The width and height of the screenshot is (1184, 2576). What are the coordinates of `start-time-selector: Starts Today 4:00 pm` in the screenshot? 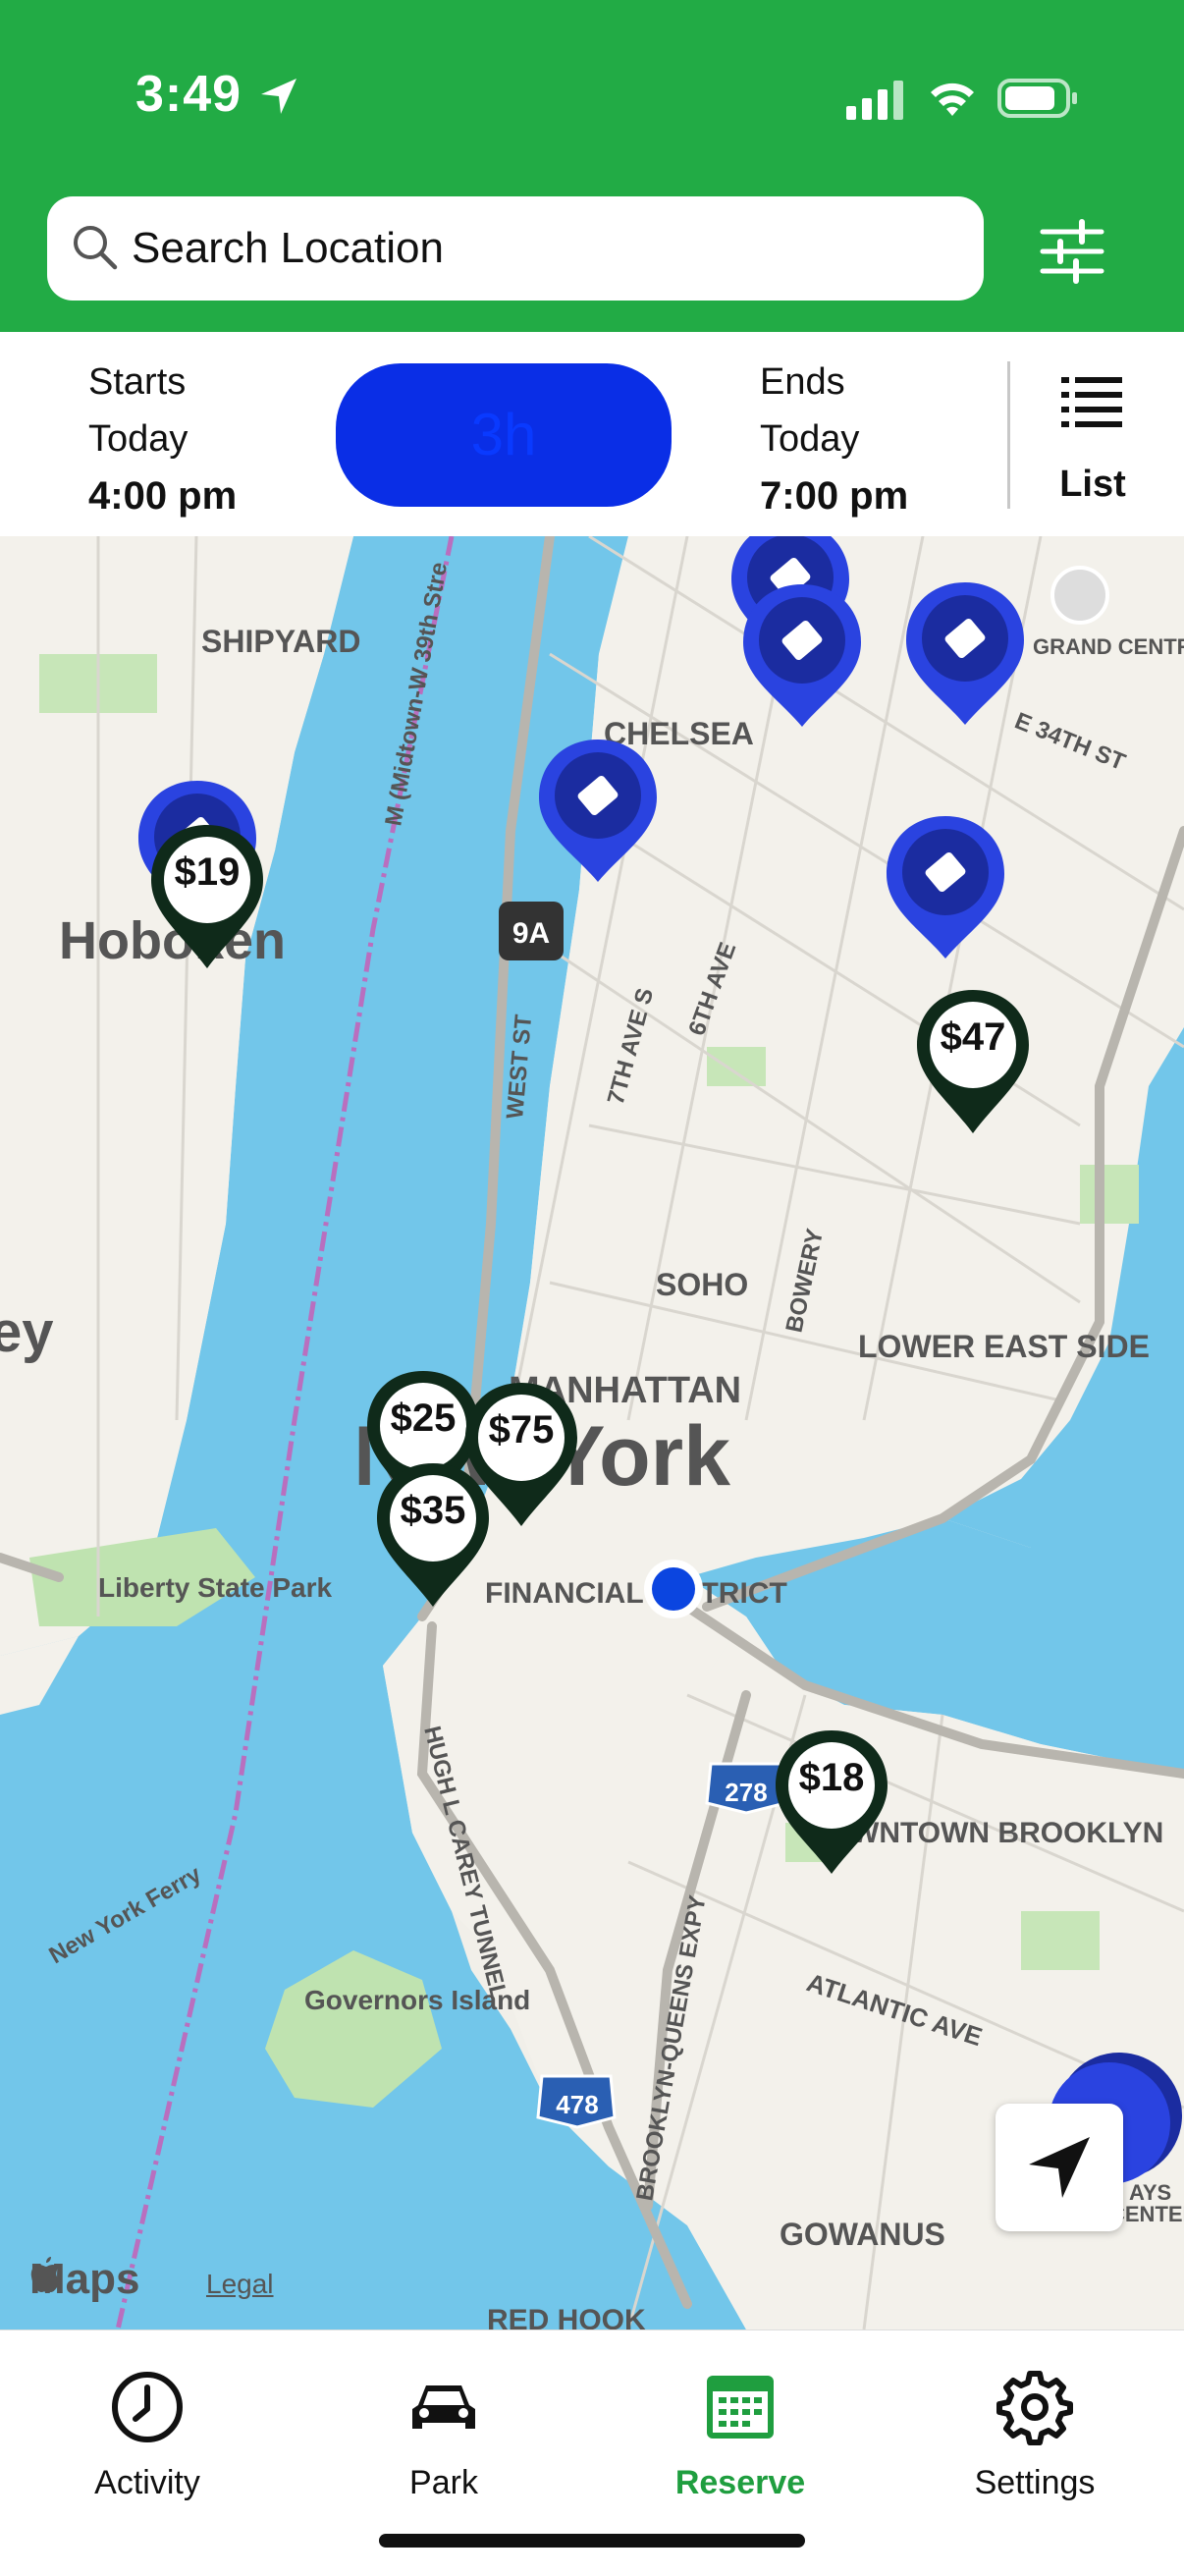 It's located at (162, 439).